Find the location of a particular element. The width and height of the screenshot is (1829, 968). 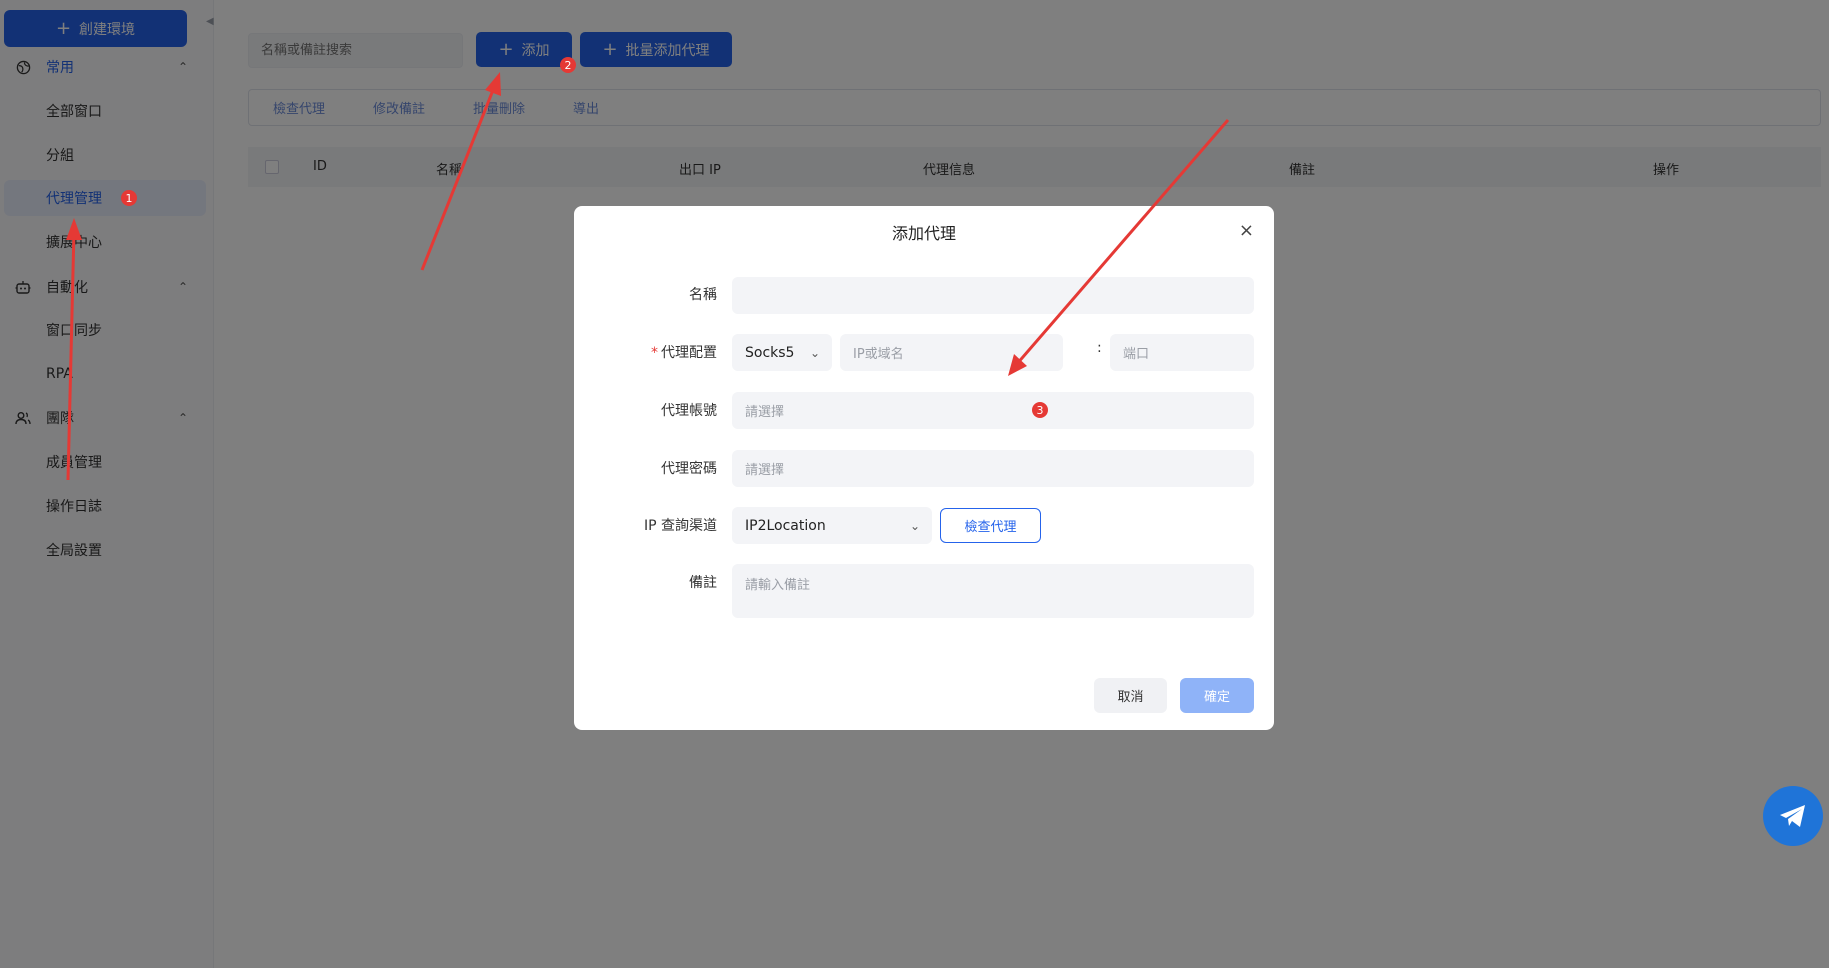

name-field is located at coordinates (993, 295).